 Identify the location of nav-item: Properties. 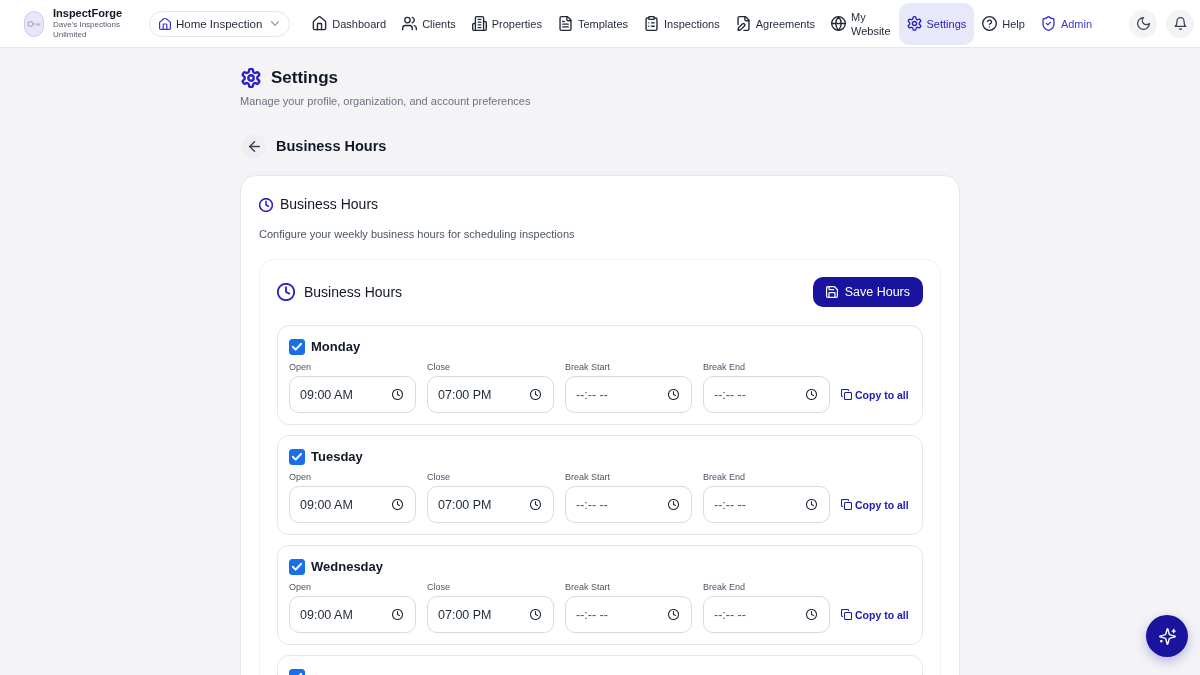
(506, 23).